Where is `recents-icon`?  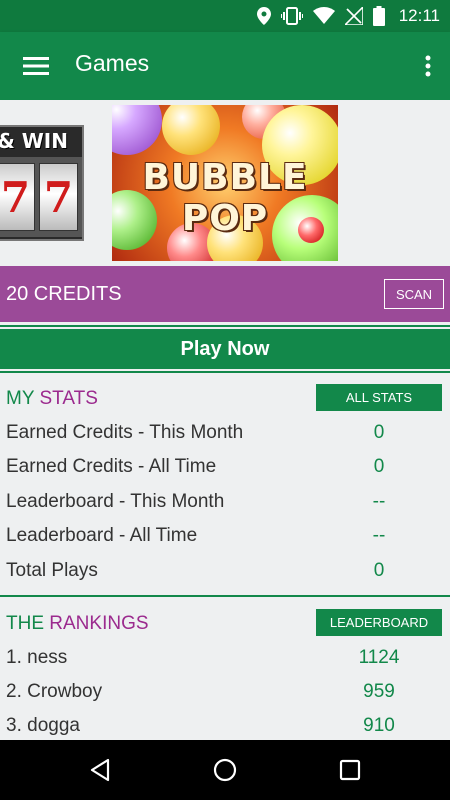 recents-icon is located at coordinates (350, 770).